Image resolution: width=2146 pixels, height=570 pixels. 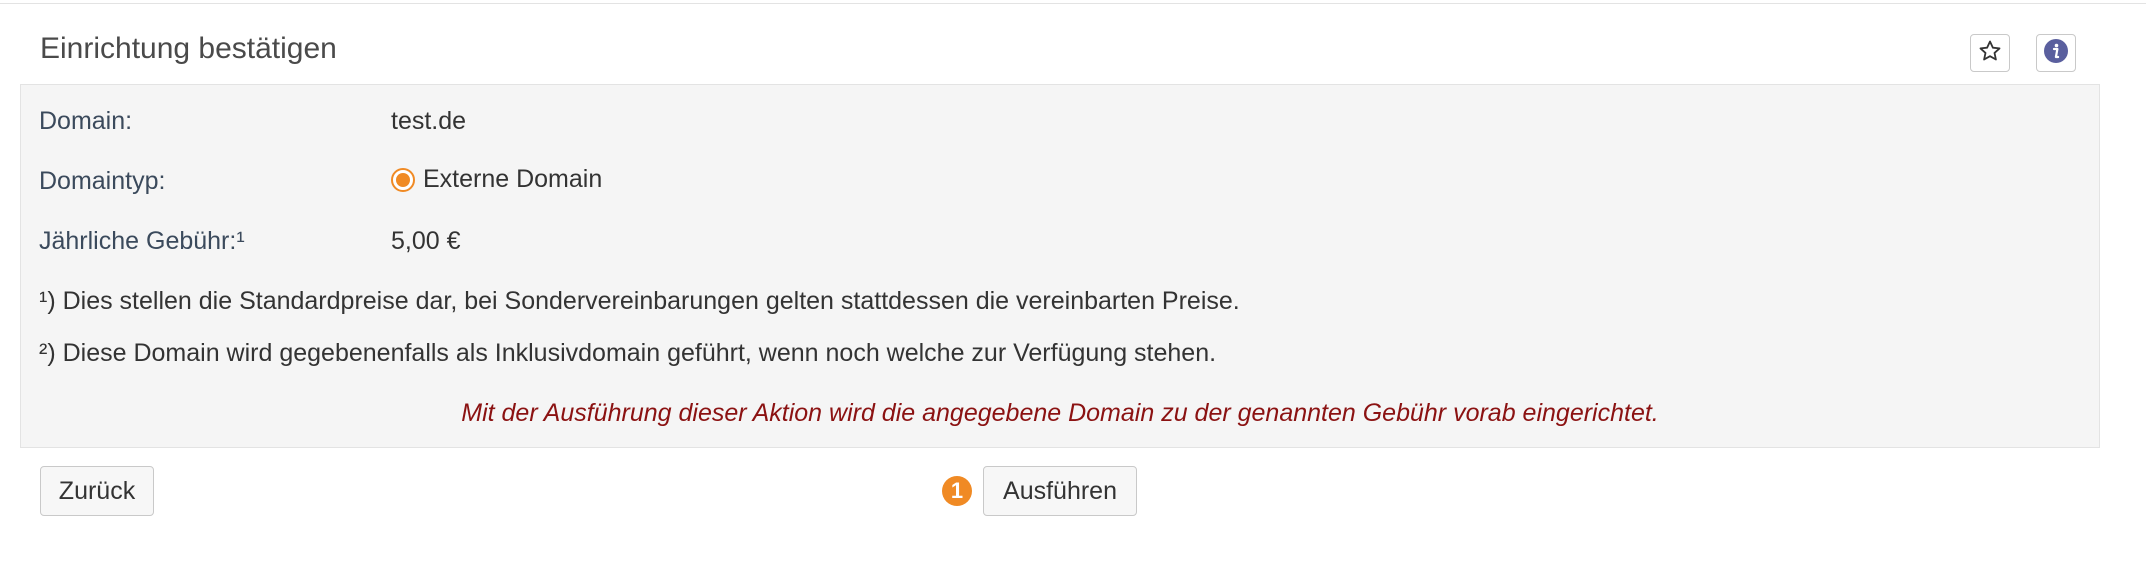 I want to click on info-button, so click(x=2056, y=53).